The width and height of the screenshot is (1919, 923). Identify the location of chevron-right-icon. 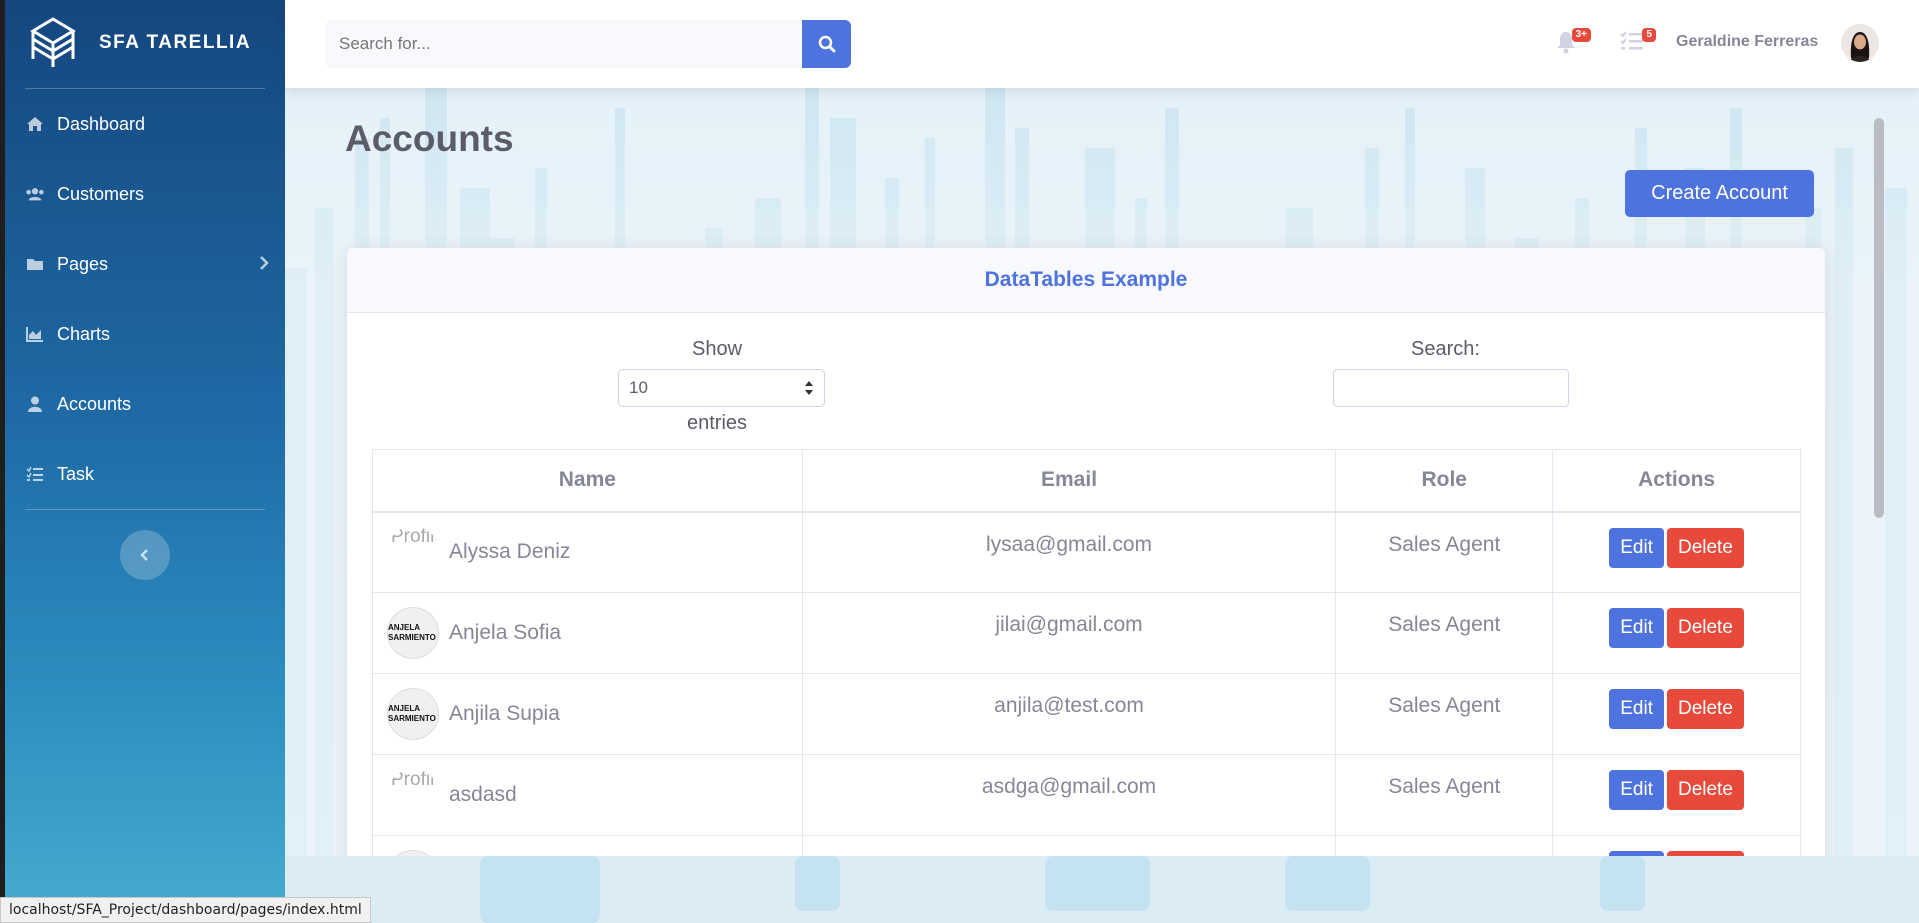
(264, 263).